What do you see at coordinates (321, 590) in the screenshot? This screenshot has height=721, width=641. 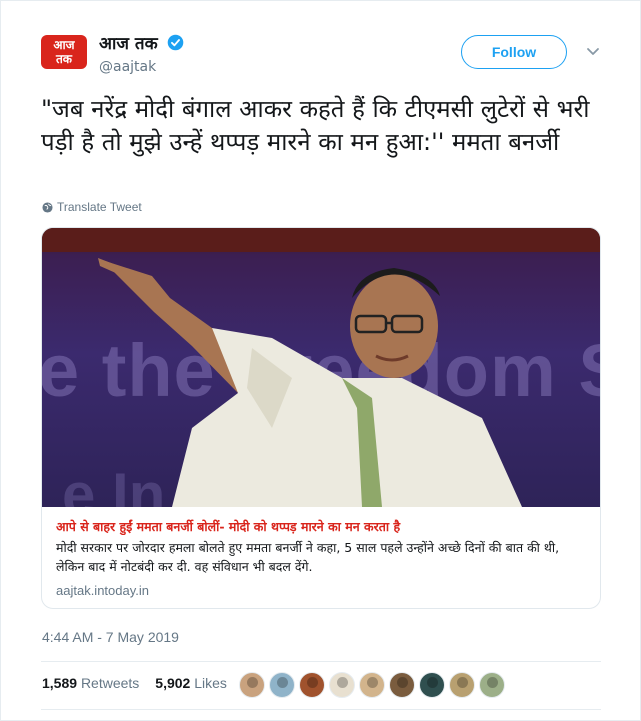 I see `card-domain: aajtak.intoday.in` at bounding box center [321, 590].